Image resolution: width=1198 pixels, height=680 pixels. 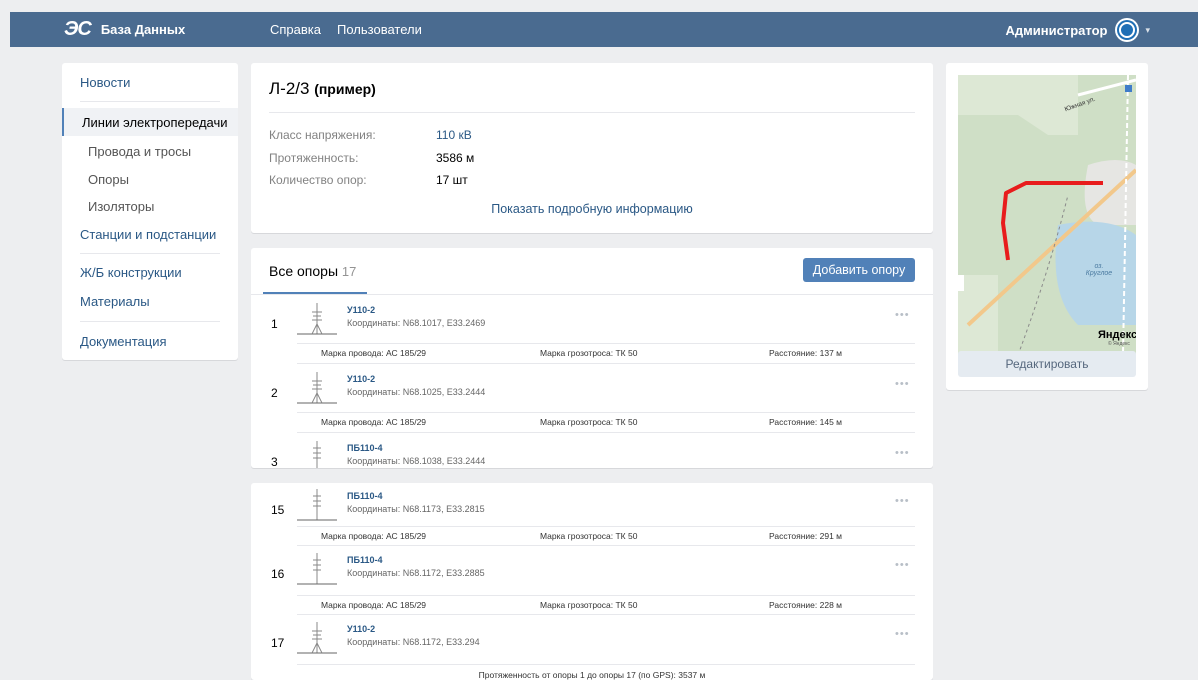 I want to click on sidebar-item-label: Линии электропередачи, so click(x=155, y=122).